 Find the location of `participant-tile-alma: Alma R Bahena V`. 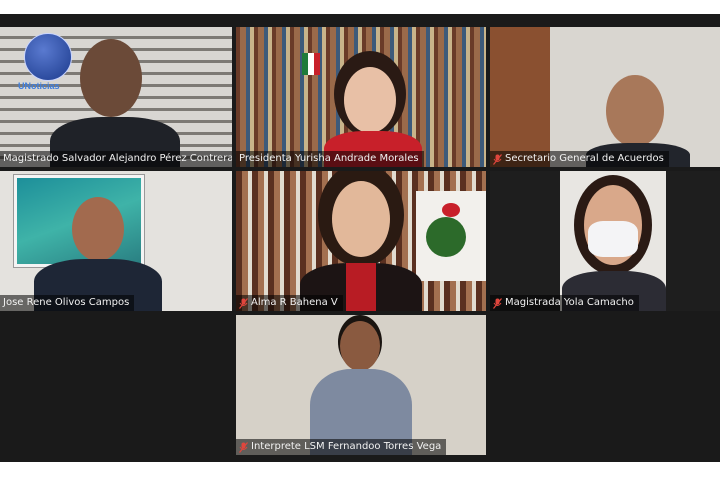

participant-tile-alma: Alma R Bahena V is located at coordinates (361, 241).